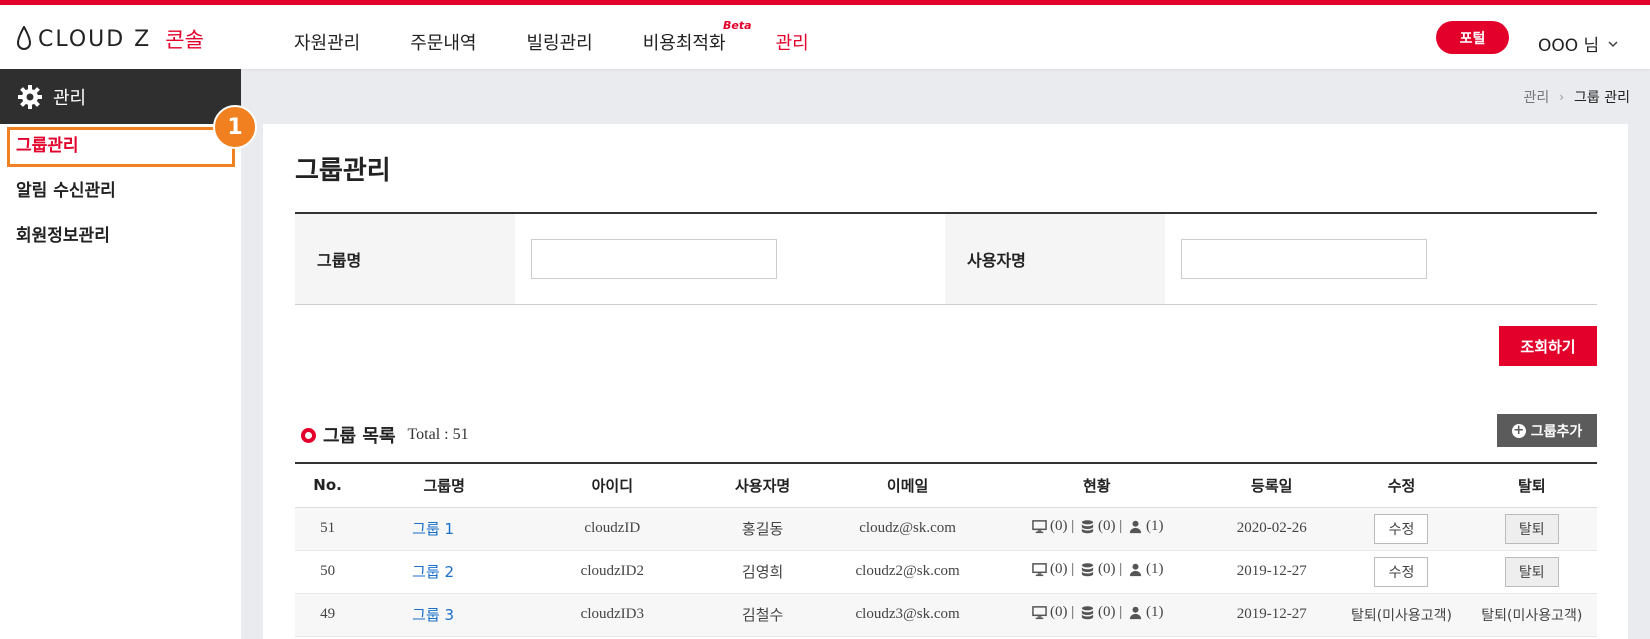 The image size is (1650, 639). What do you see at coordinates (762, 529) in the screenshot?
I see `user-name: 홍길동` at bounding box center [762, 529].